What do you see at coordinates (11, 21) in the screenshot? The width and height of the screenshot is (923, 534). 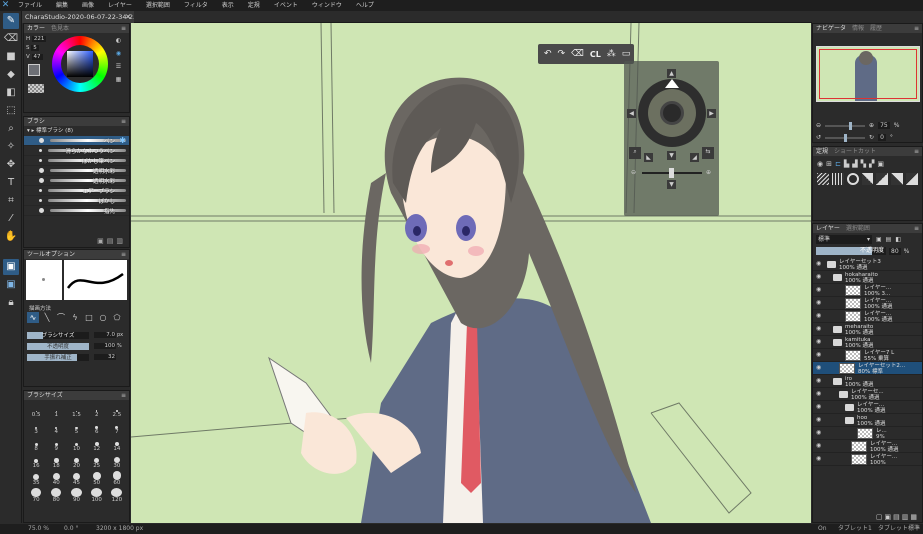 I see `pen-tool-icon: ✎` at bounding box center [11, 21].